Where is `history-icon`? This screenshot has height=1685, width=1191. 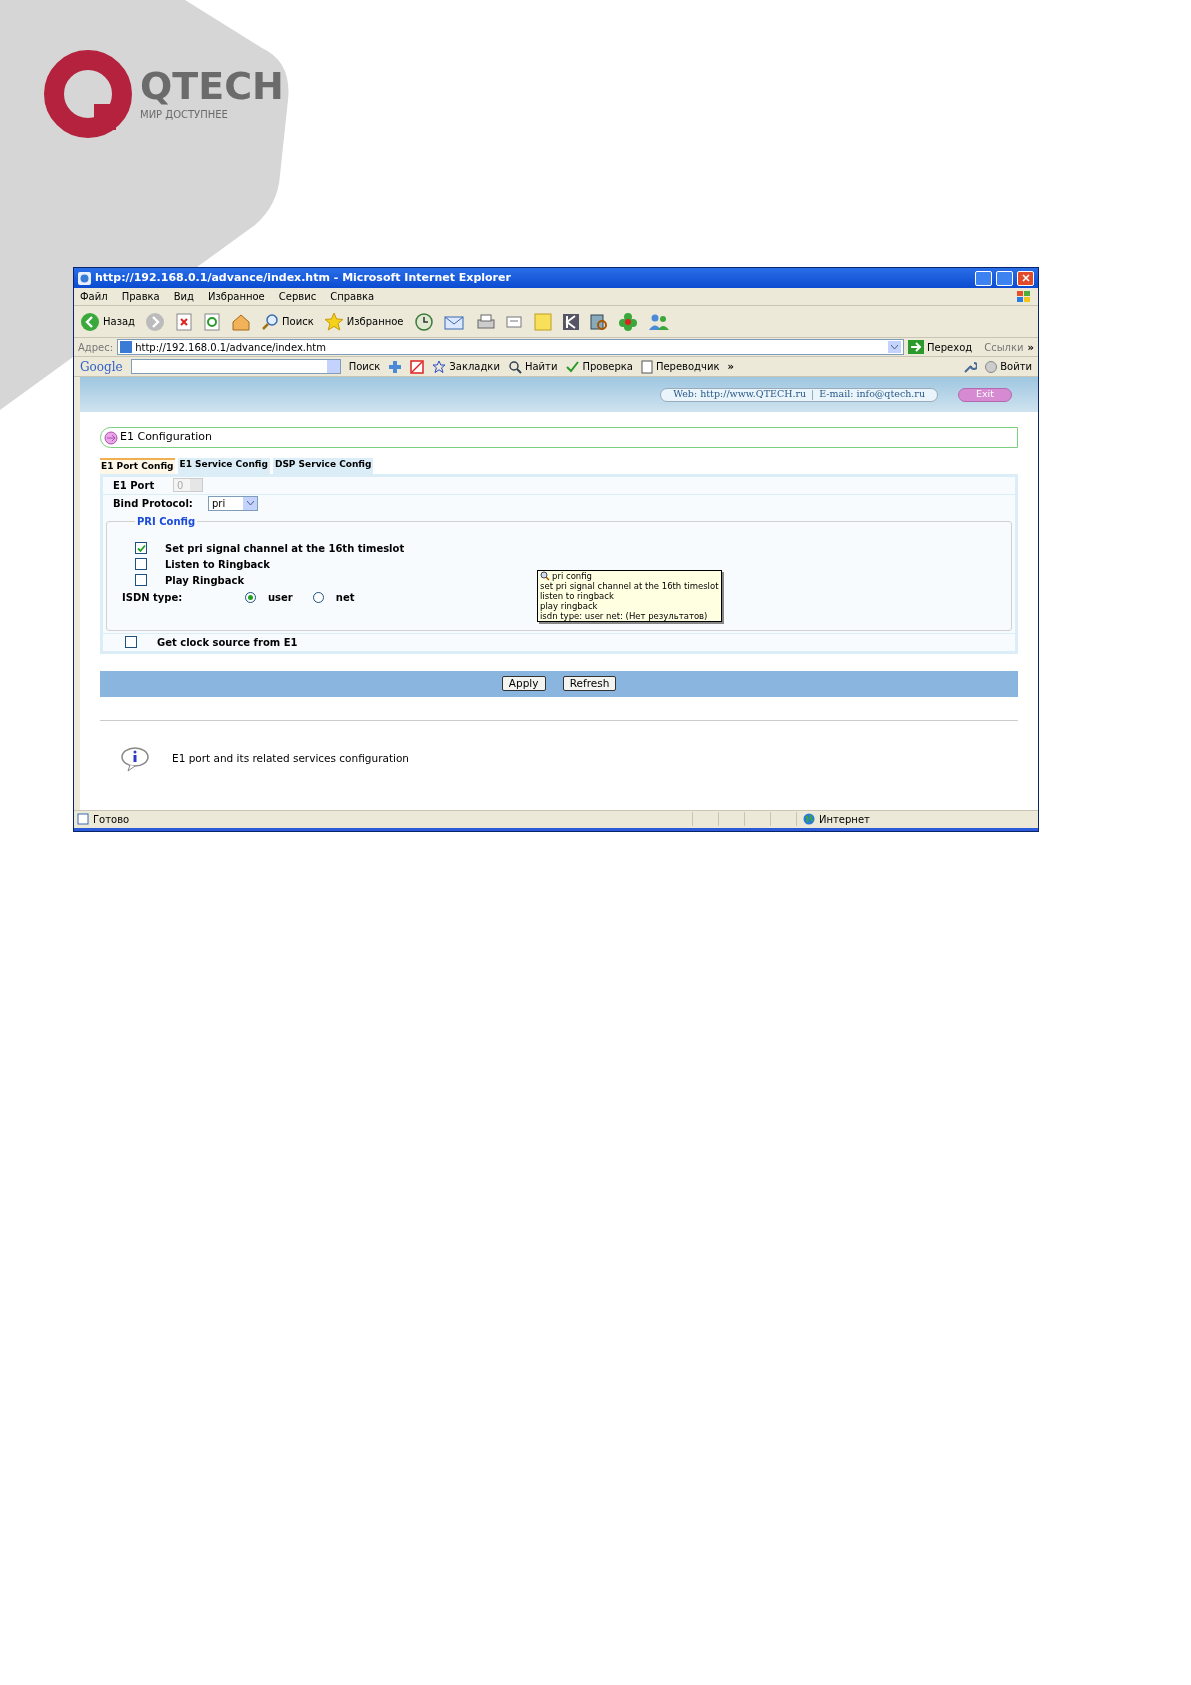
history-icon is located at coordinates (423, 321).